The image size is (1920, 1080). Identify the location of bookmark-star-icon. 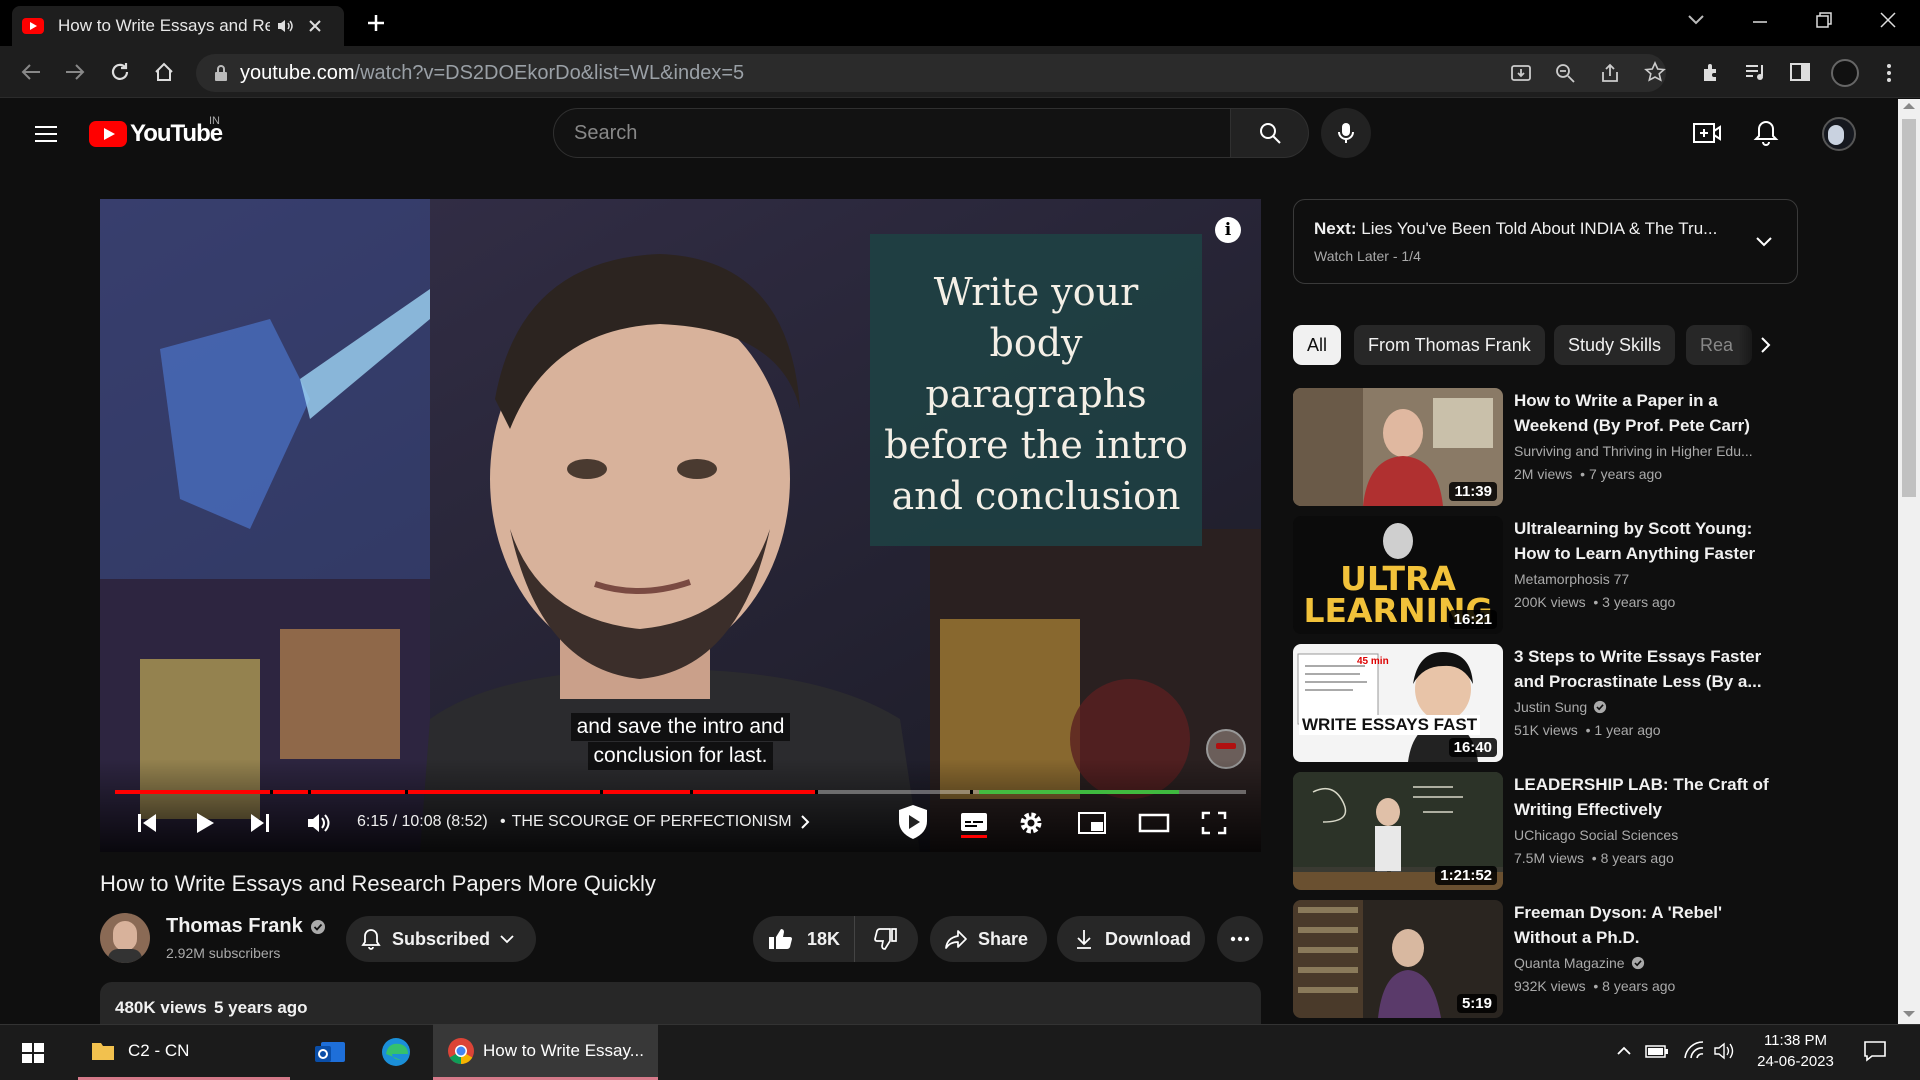
(1655, 72).